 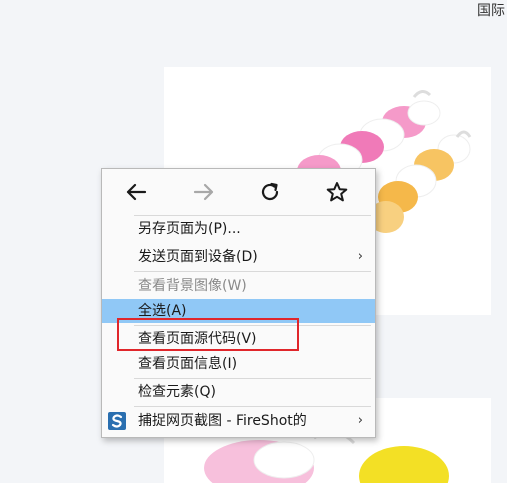 I want to click on menu-item-send-to-device: 发送页面到设备(D) ›, so click(x=238, y=257).